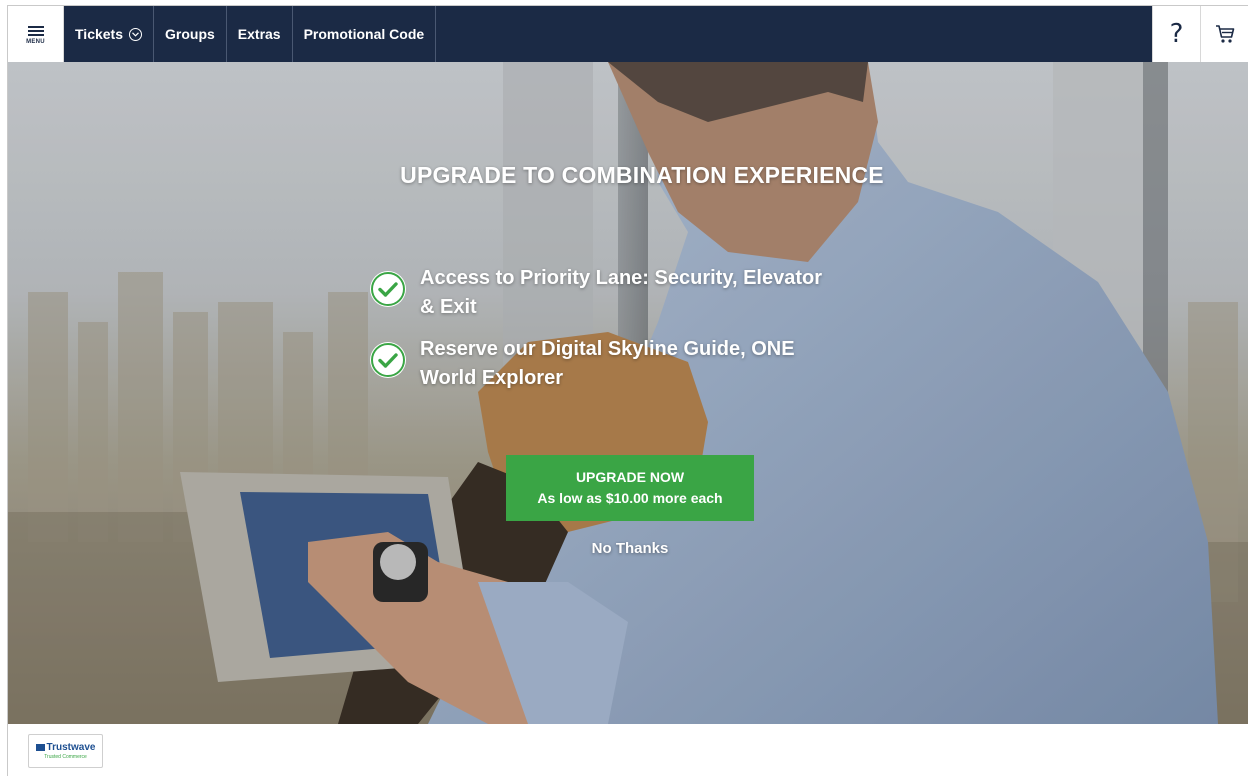  I want to click on trustwave-logo: Trustwave, so click(65, 747).